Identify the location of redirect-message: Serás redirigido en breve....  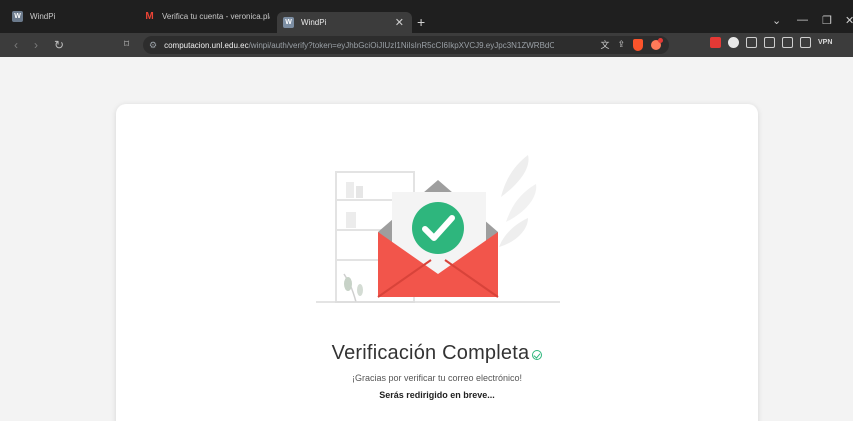
(437, 395).